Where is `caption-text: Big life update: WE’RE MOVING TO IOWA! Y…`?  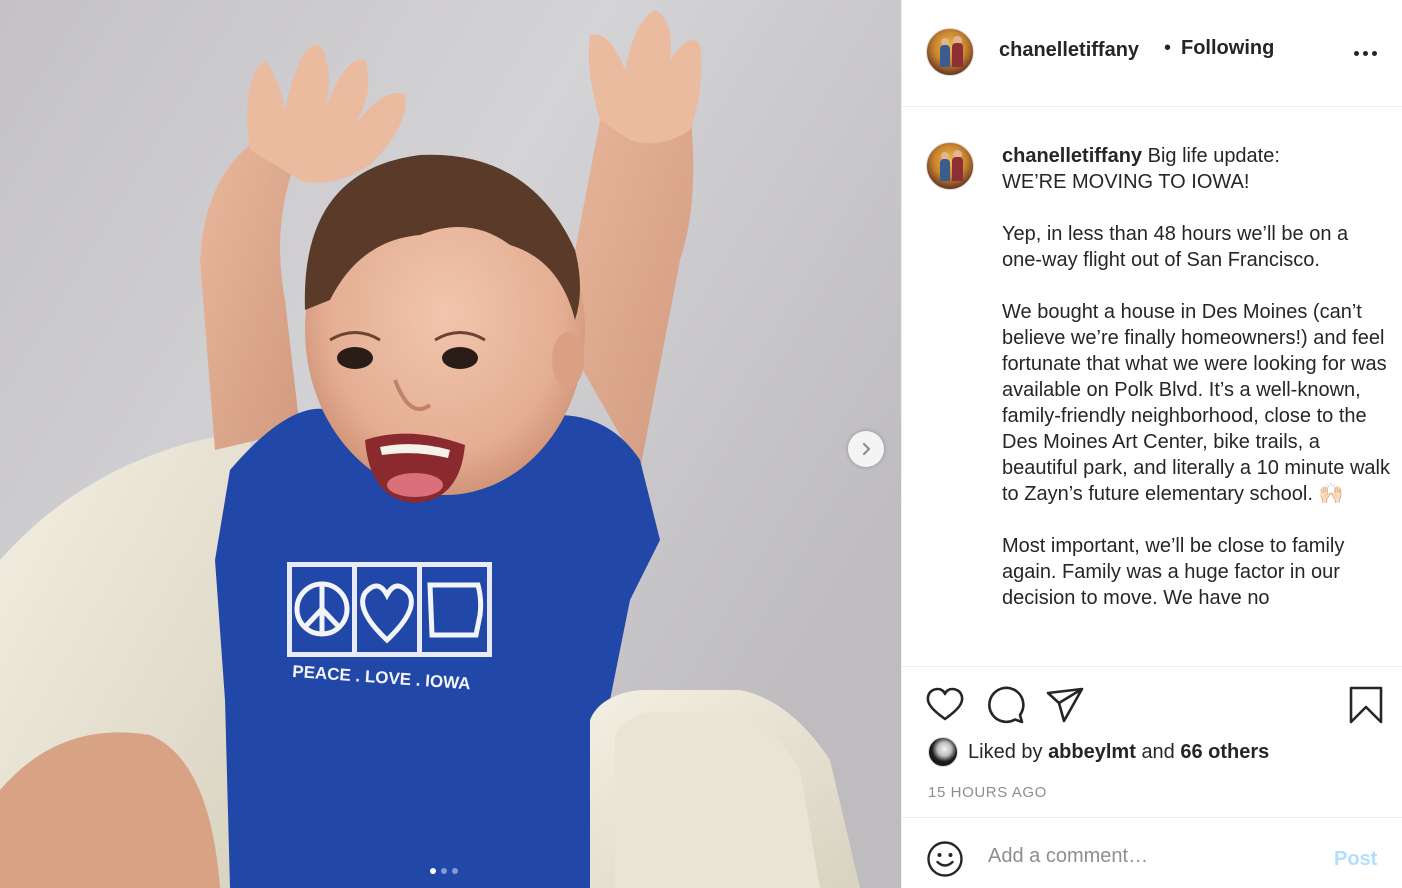 caption-text: Big life update: WE’RE MOVING TO IOWA! Y… is located at coordinates (1196, 377).